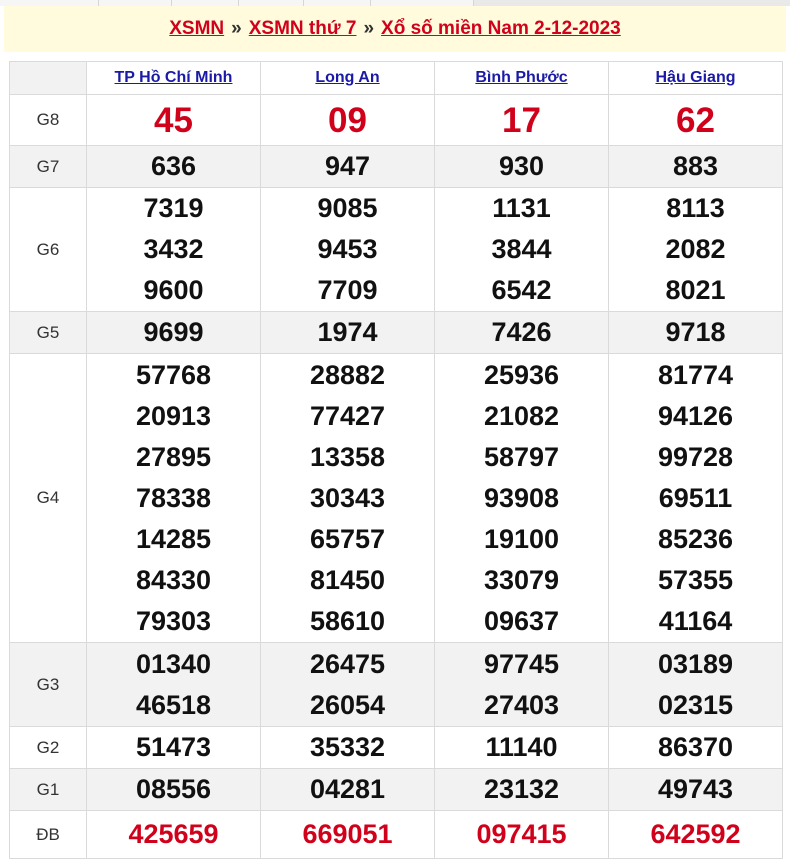  Describe the element at coordinates (347, 415) in the screenshot. I see `result-number: 77427` at that location.